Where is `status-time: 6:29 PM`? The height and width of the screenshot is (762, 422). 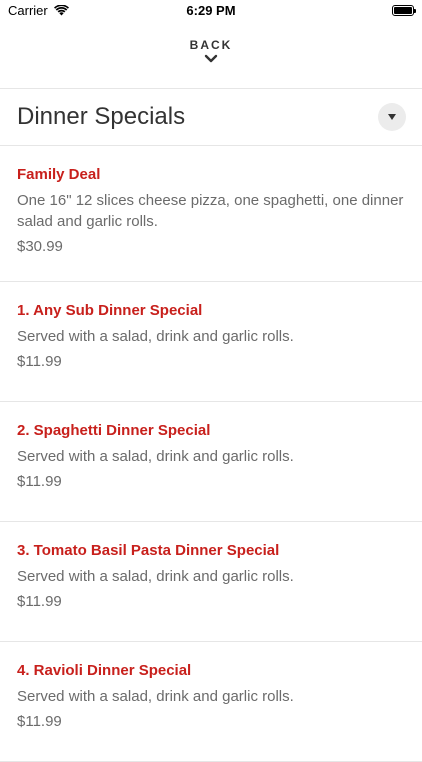
status-time: 6:29 PM is located at coordinates (211, 10).